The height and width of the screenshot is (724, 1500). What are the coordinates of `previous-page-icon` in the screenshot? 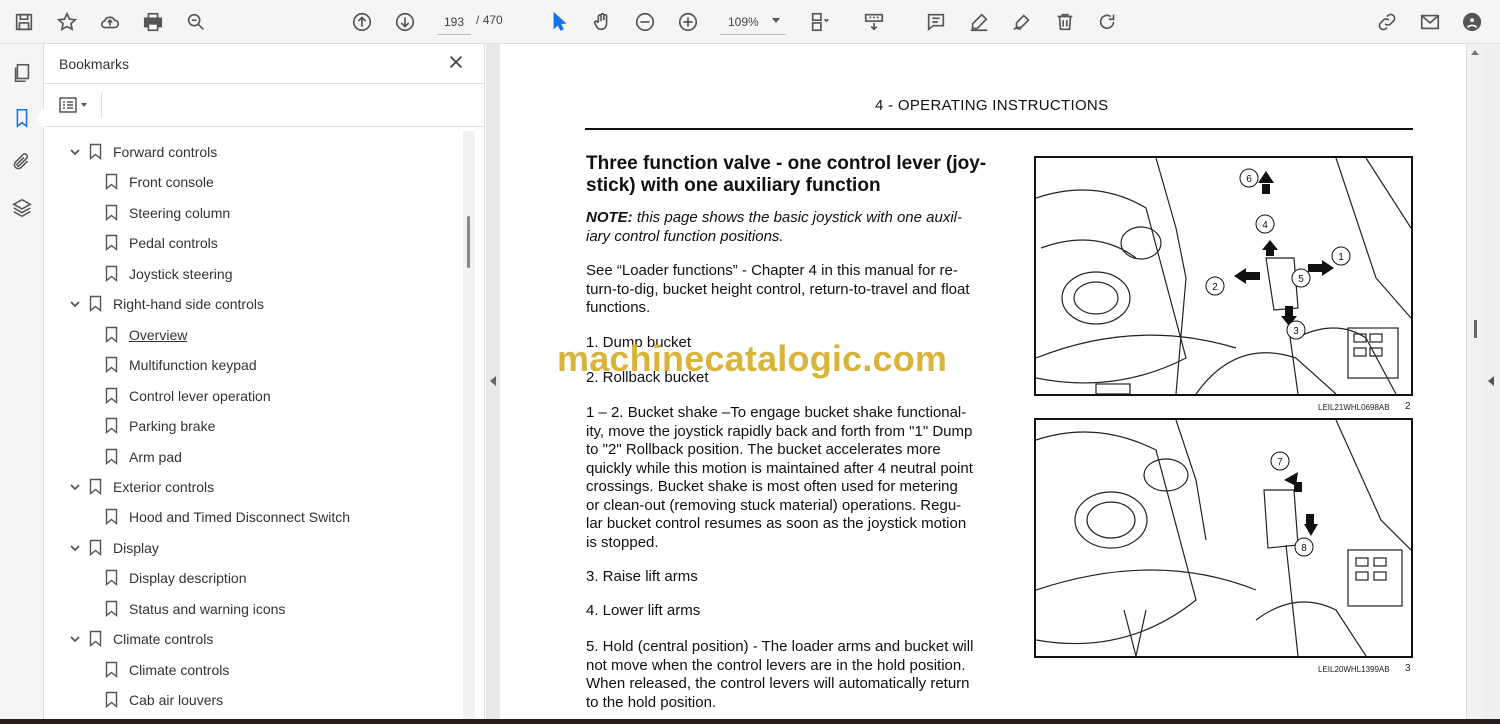 It's located at (362, 22).